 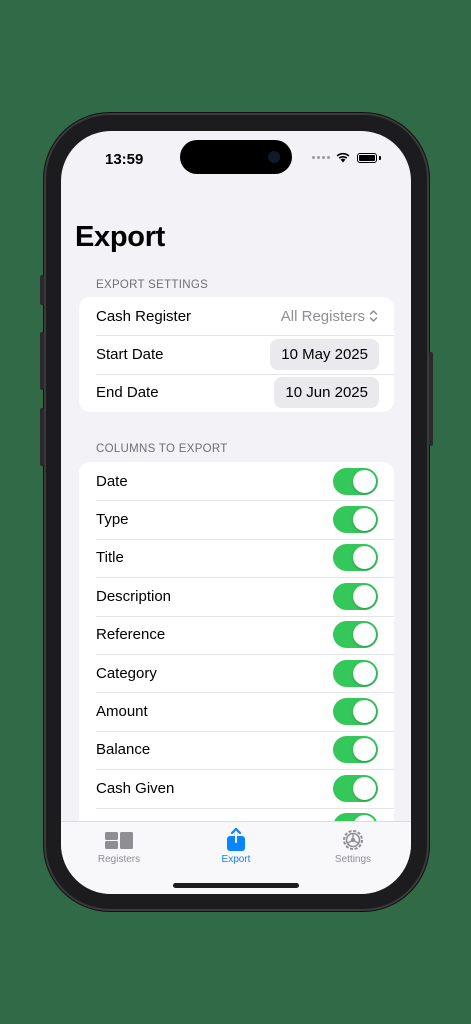 I want to click on reference-toggle, so click(x=355, y=635).